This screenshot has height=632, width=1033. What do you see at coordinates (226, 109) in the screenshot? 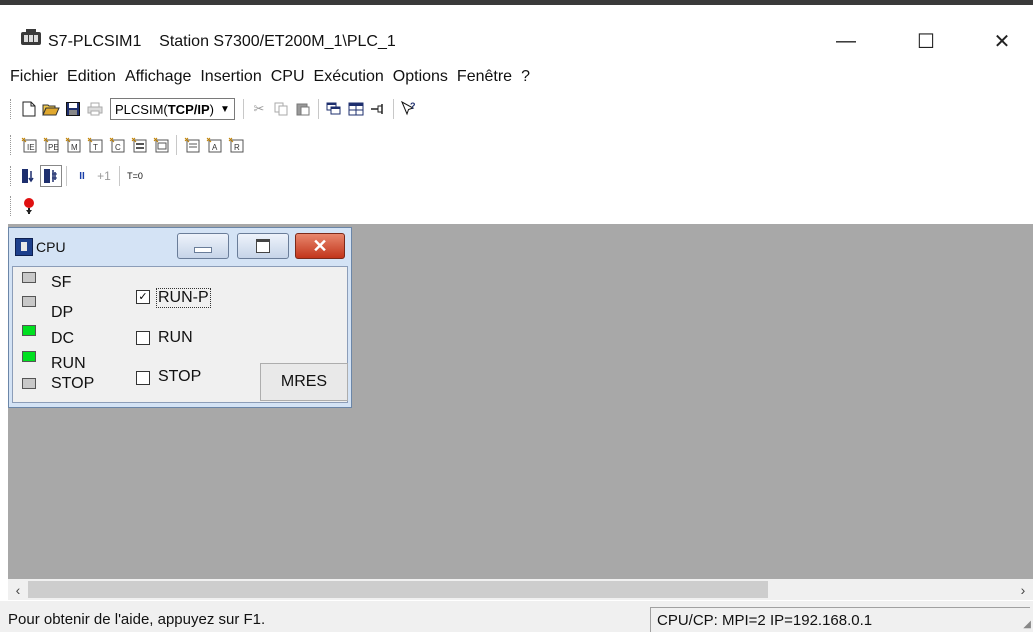
I see `chevron-down-icon: ▼` at bounding box center [226, 109].